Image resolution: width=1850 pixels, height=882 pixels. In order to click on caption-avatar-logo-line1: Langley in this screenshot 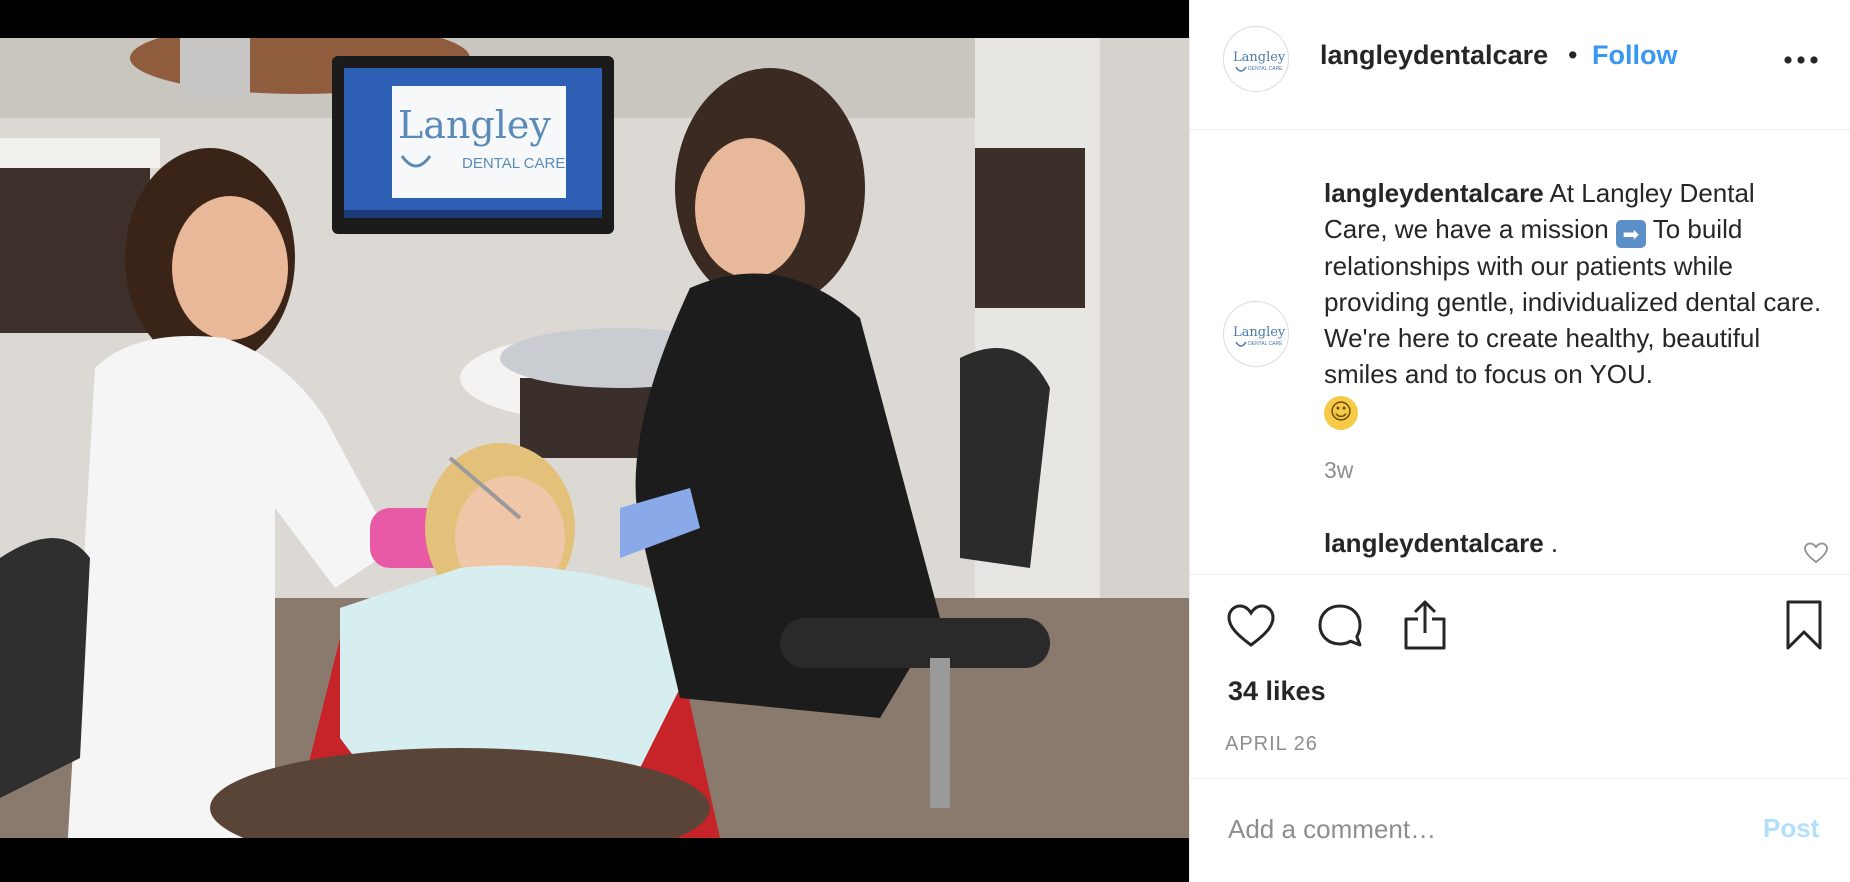, I will do `click(1259, 332)`.